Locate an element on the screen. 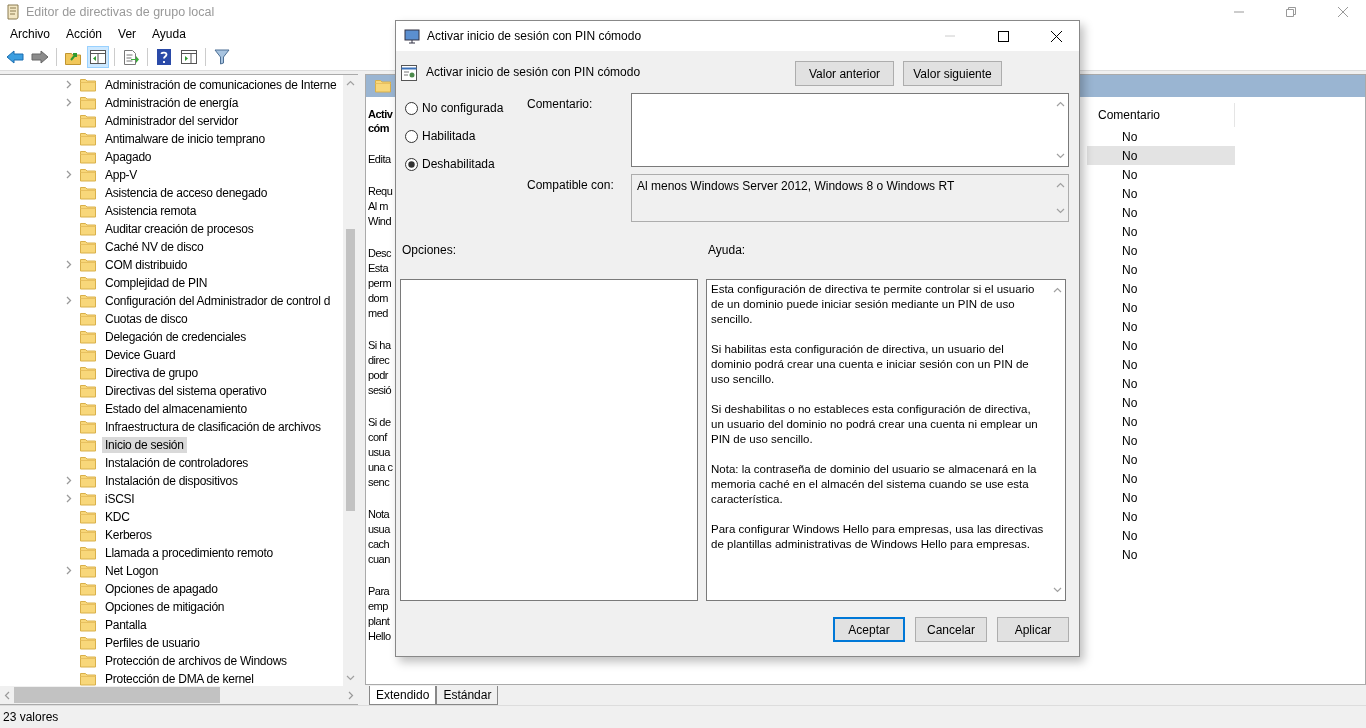 Image resolution: width=1366 pixels, height=728 pixels. tree-item: Instalación de dispositivos is located at coordinates (171, 481).